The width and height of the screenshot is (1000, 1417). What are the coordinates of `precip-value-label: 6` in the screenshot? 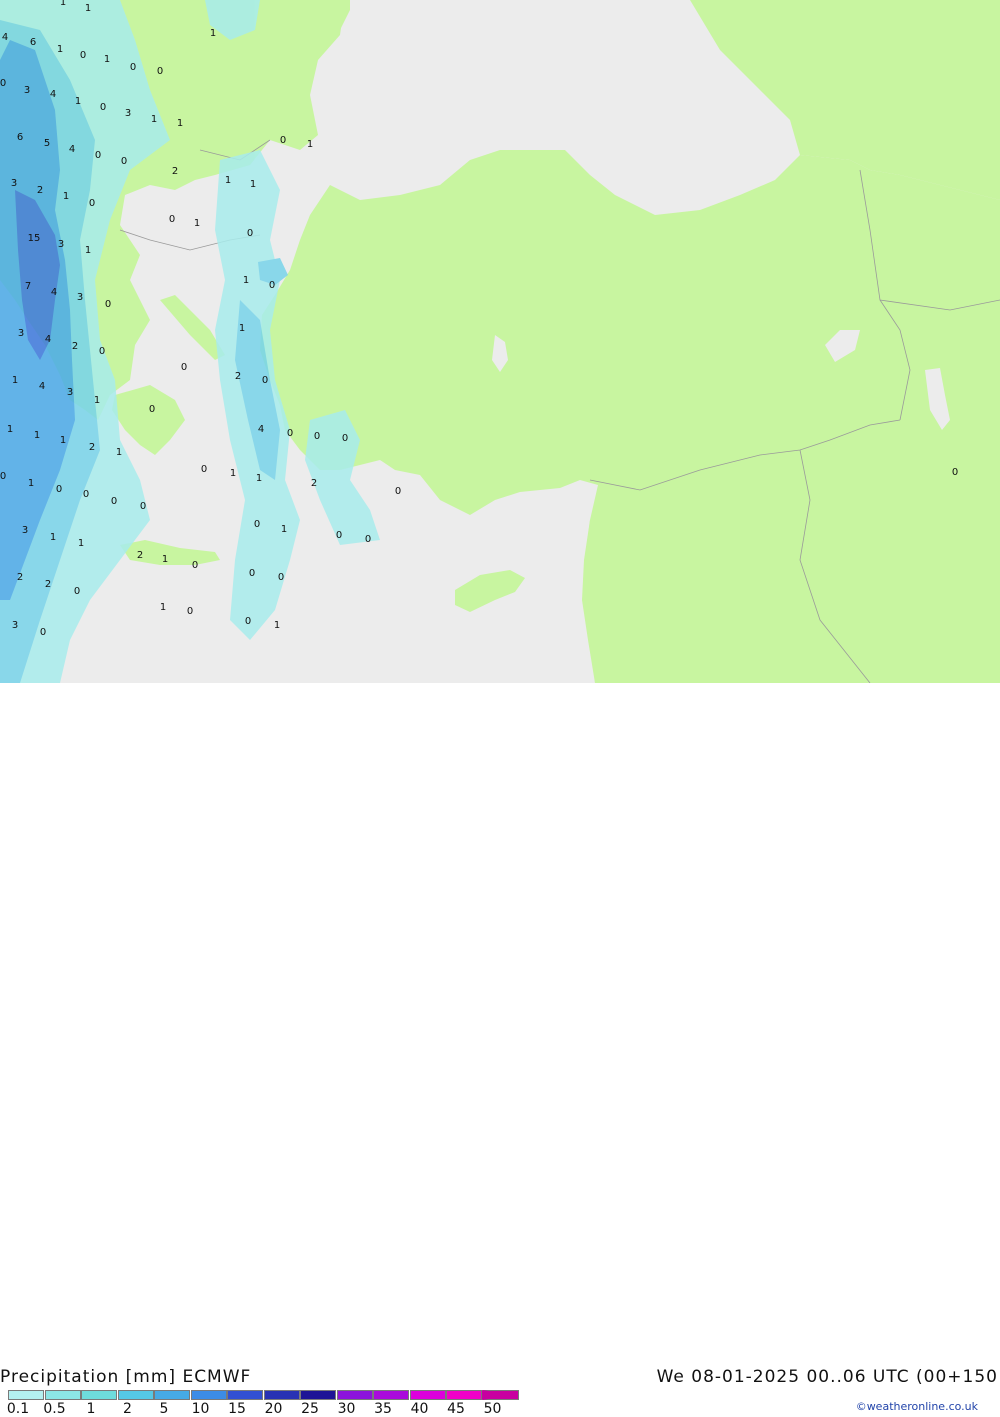 It's located at (33, 42).